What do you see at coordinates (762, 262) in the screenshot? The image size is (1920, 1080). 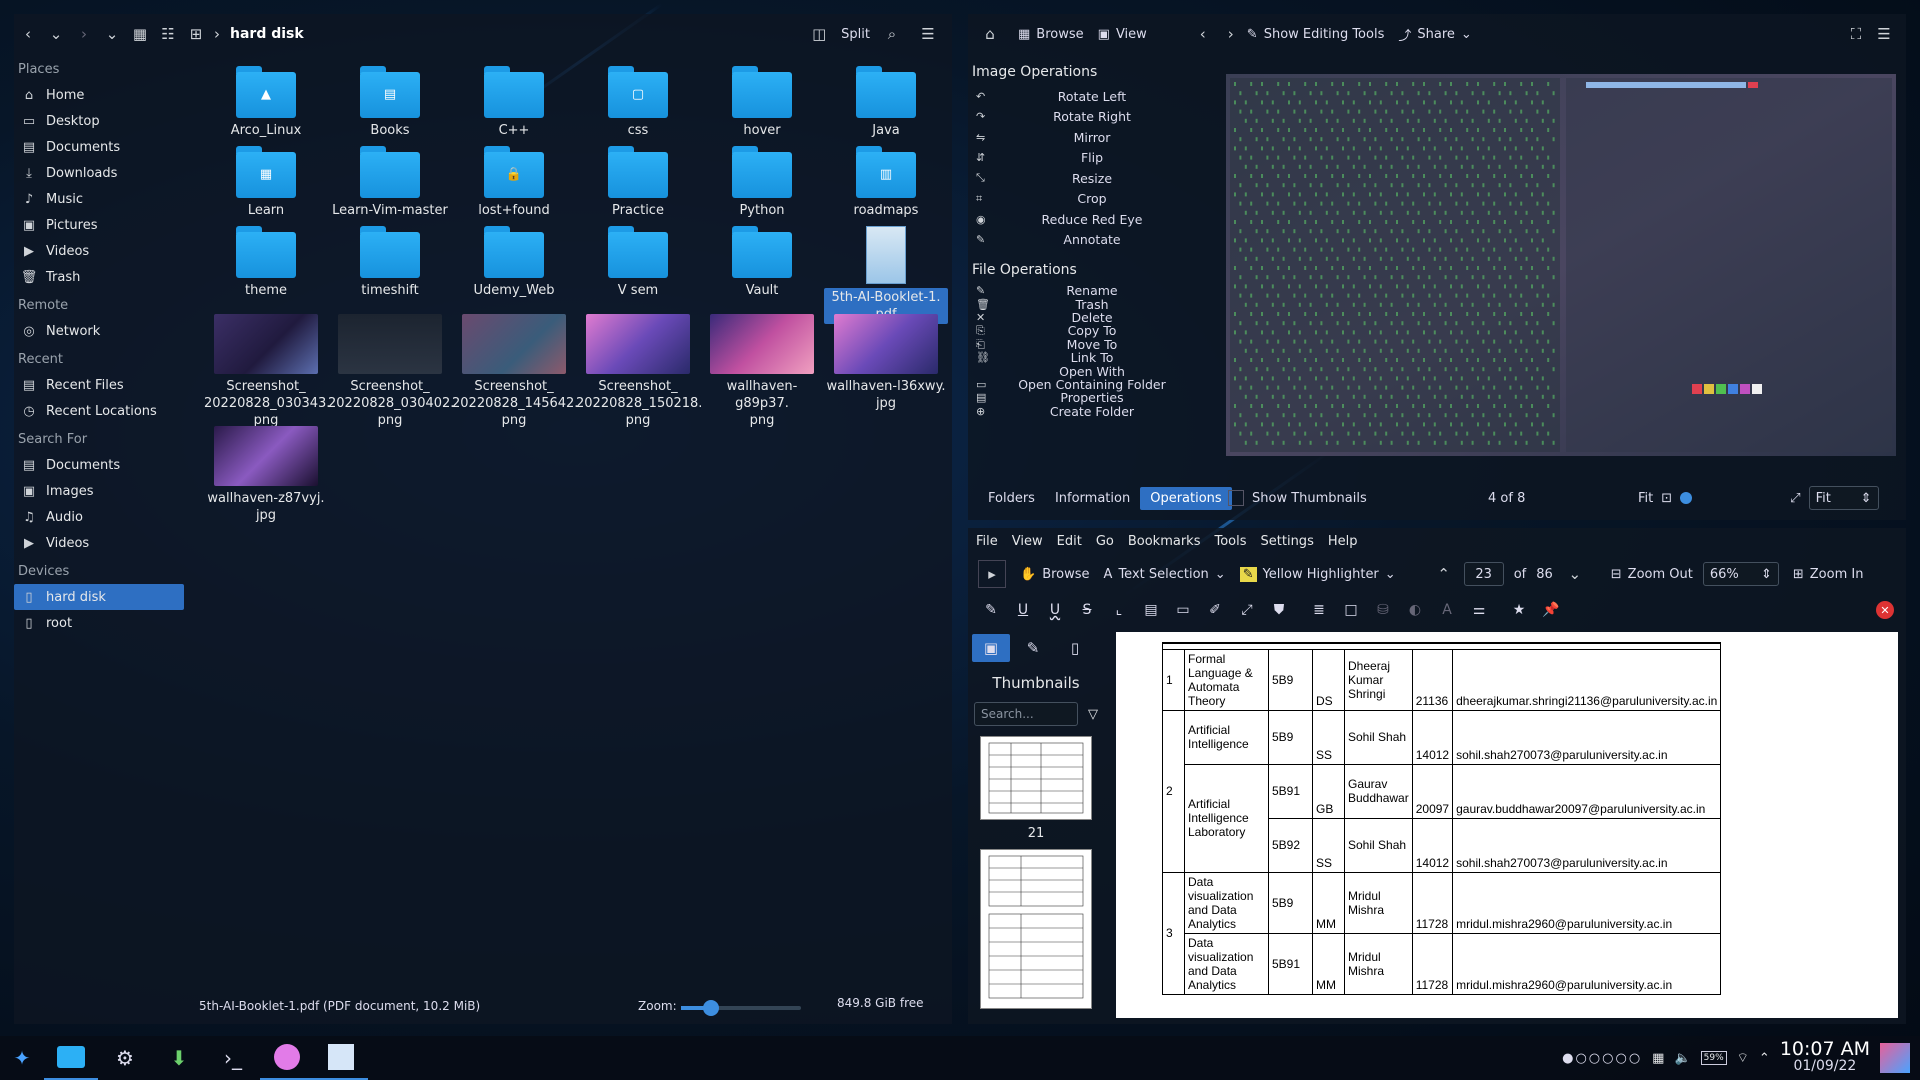 I see `folder-tile: Vault` at bounding box center [762, 262].